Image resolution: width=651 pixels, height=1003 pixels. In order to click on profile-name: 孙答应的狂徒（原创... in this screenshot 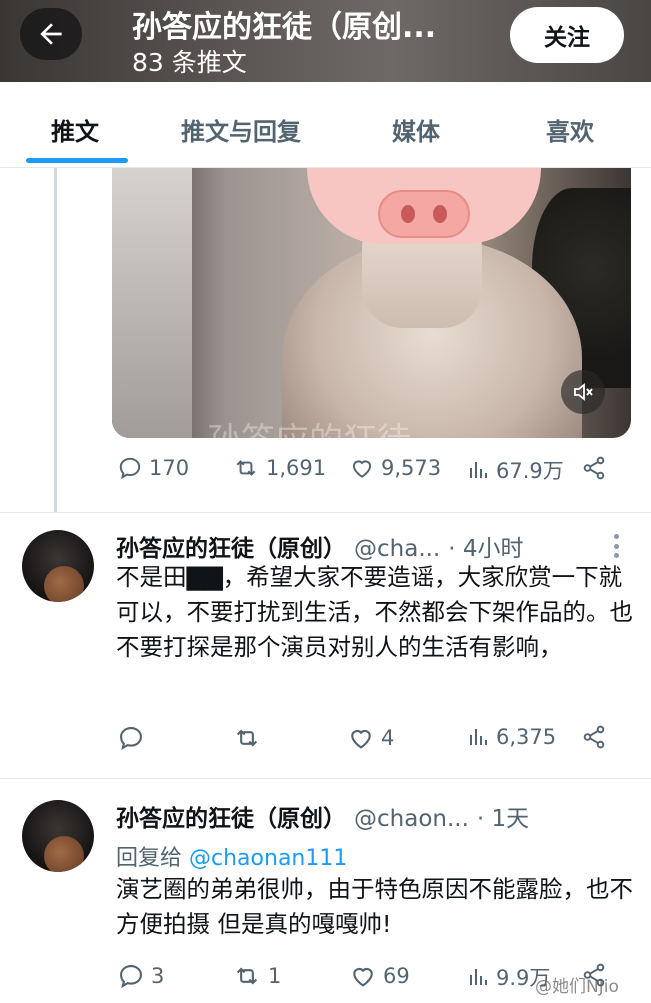, I will do `click(284, 27)`.